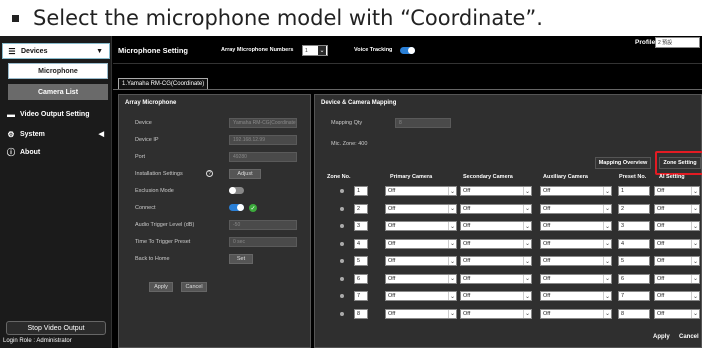  What do you see at coordinates (634, 191) in the screenshot?
I see `preset-no-field: 1` at bounding box center [634, 191].